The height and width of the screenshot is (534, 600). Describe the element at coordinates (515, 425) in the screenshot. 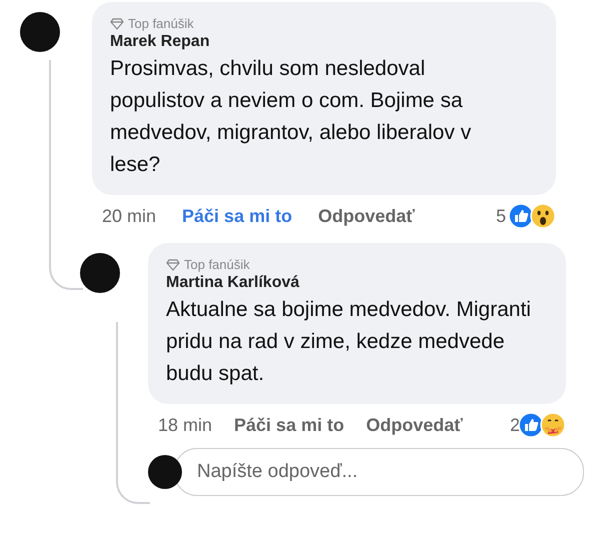

I see `reaction-count: 2` at that location.